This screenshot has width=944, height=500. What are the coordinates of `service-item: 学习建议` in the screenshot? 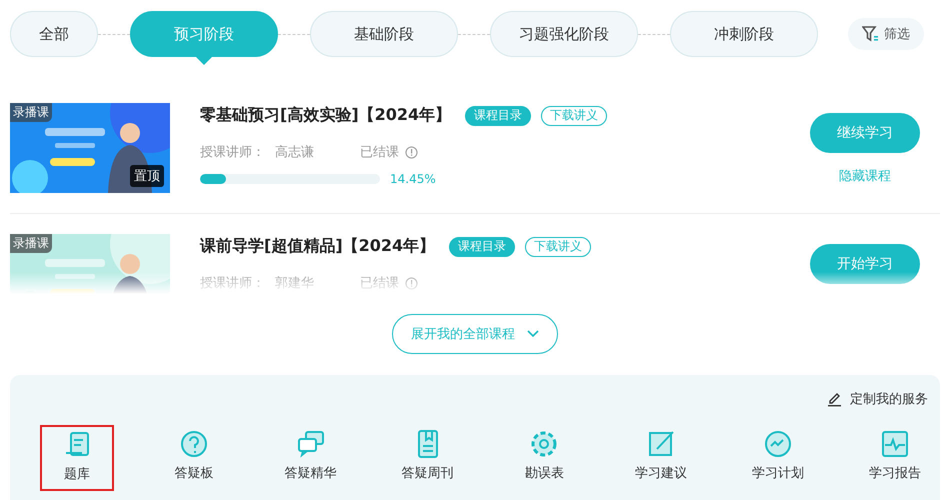 It's located at (661, 458).